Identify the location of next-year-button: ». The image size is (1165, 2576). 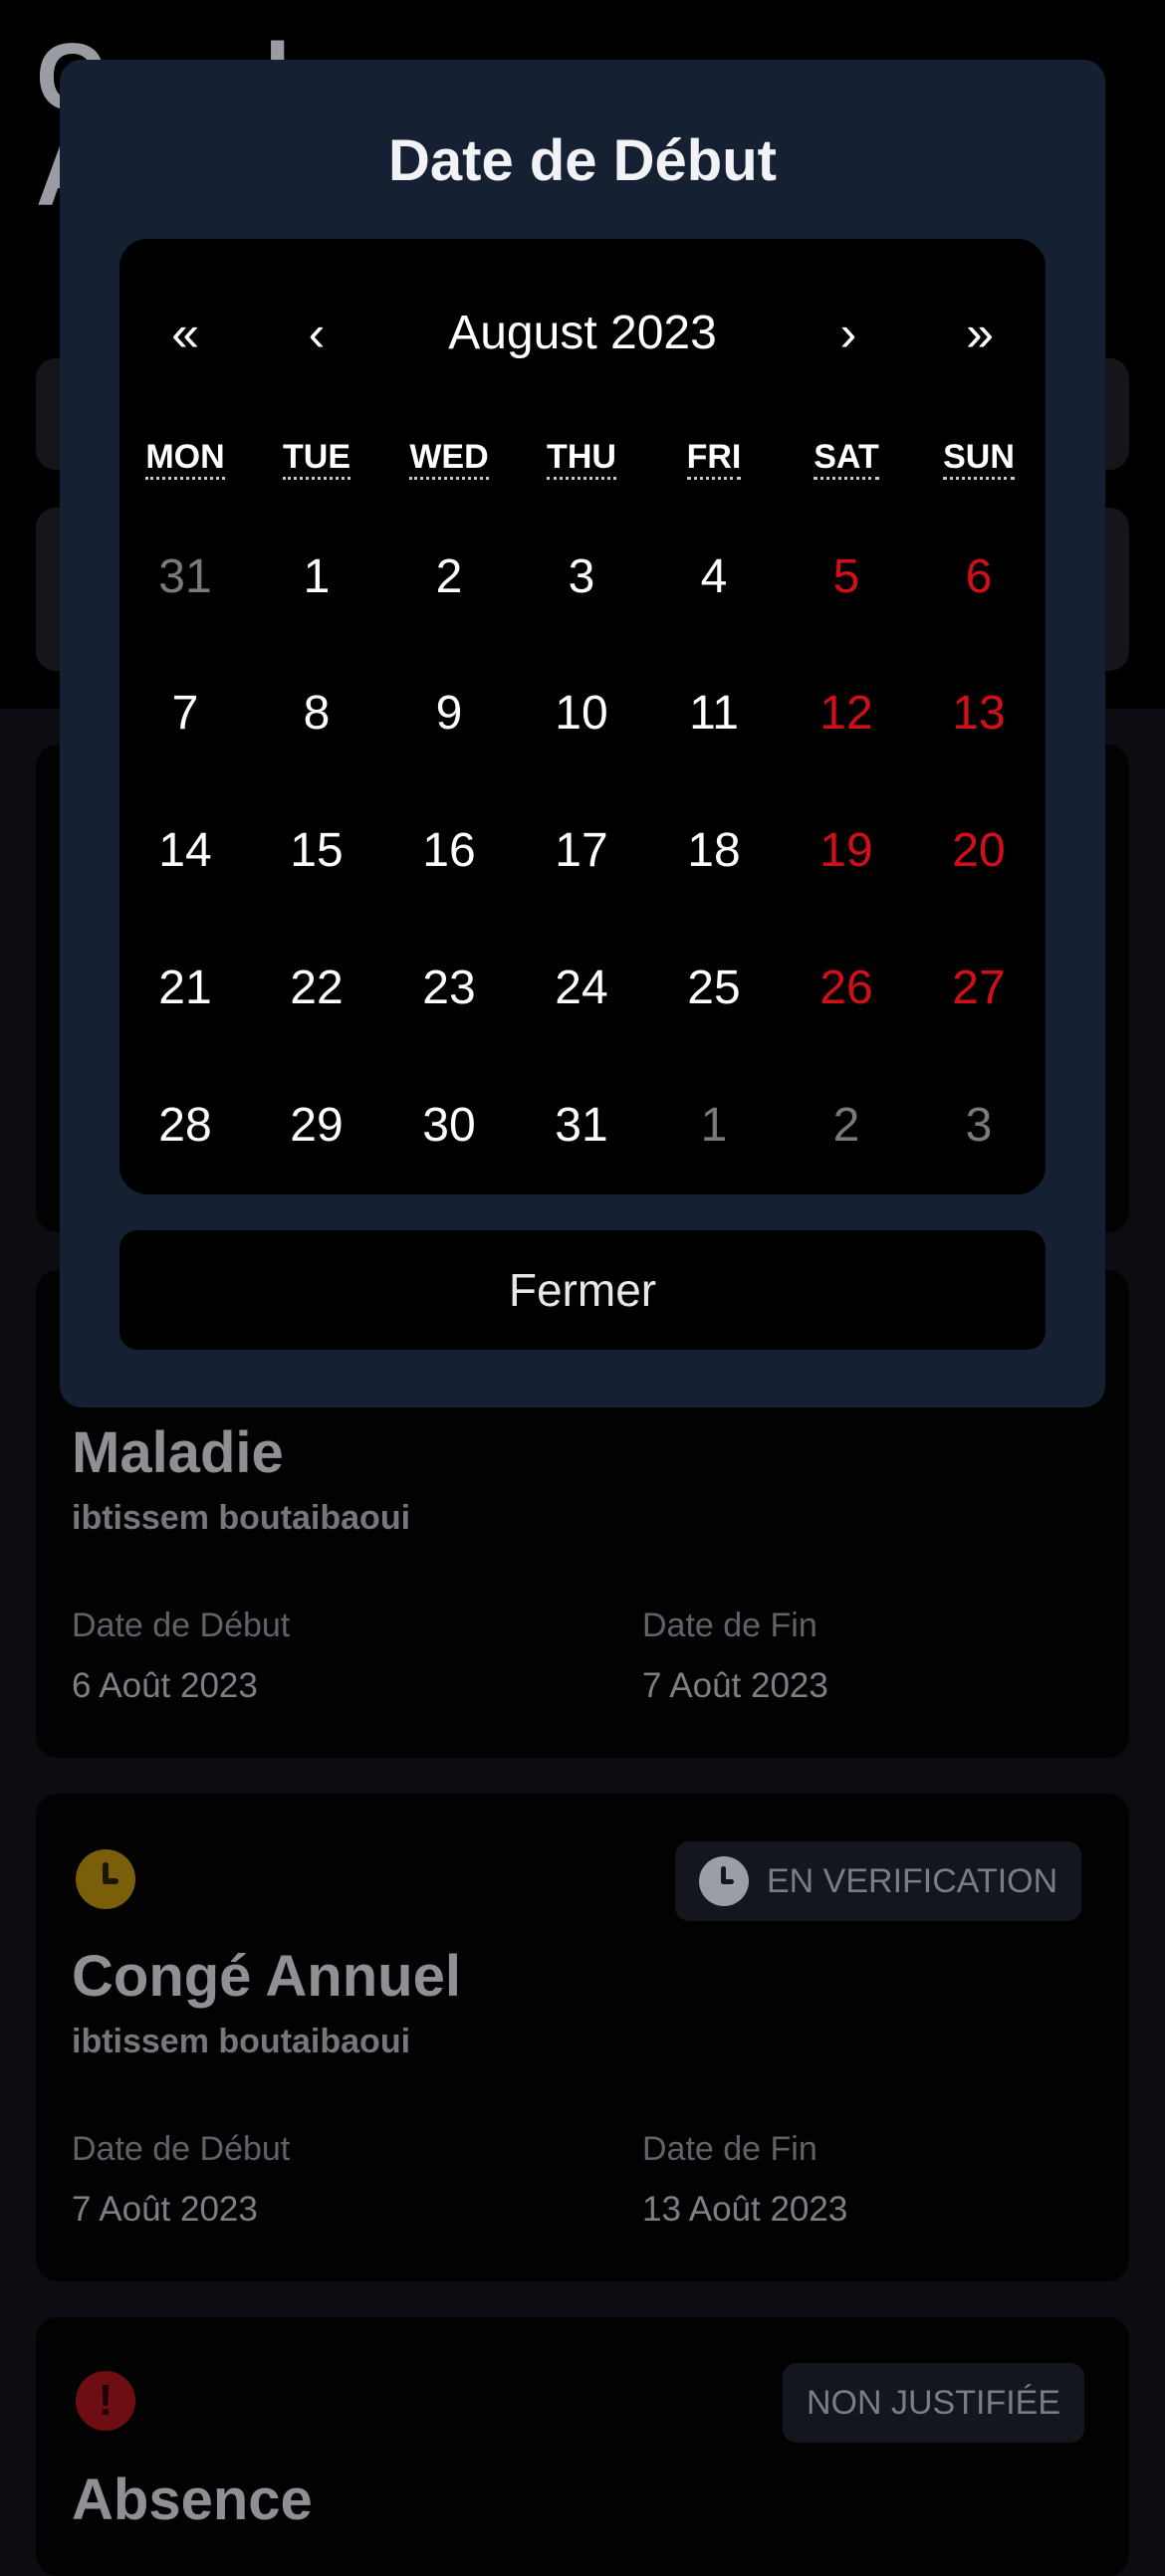
(980, 333).